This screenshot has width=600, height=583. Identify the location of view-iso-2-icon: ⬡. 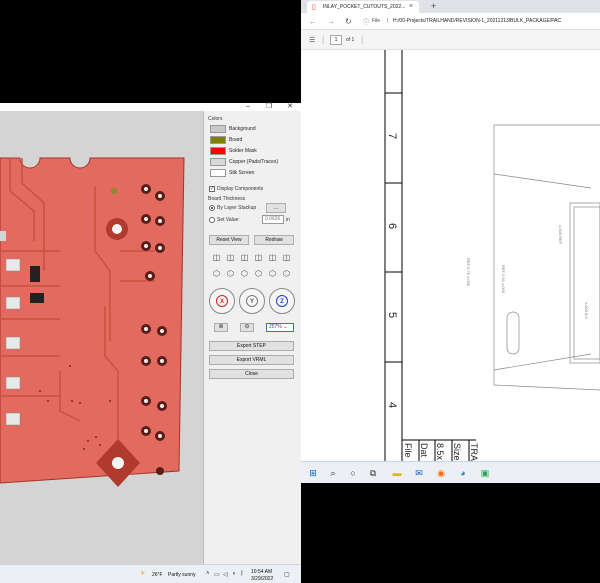
(230, 273).